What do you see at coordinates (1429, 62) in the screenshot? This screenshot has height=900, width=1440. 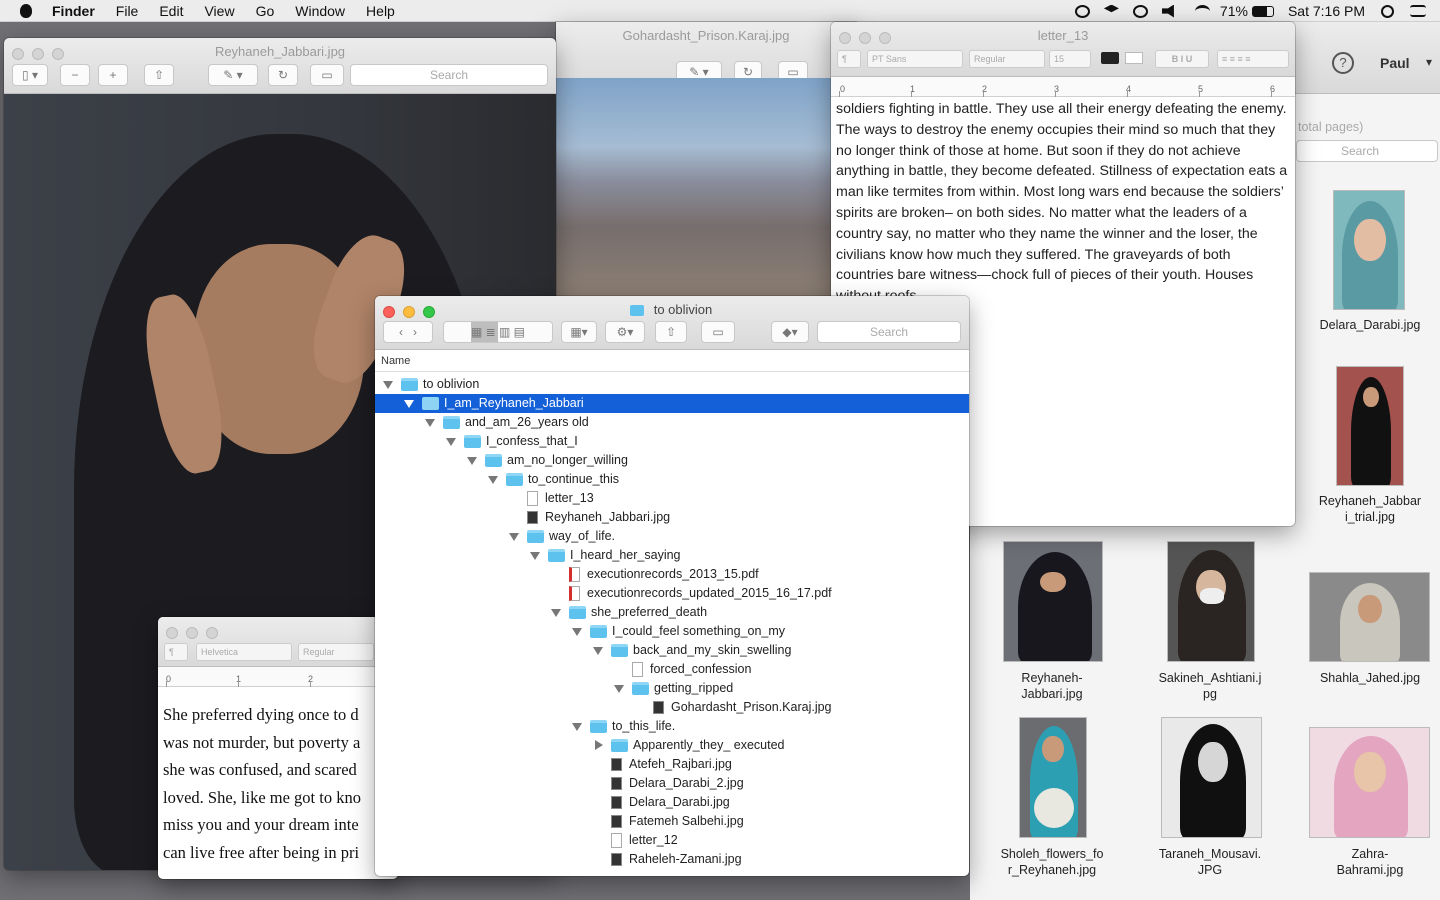 I see `chevron-down-icon: ▾` at bounding box center [1429, 62].